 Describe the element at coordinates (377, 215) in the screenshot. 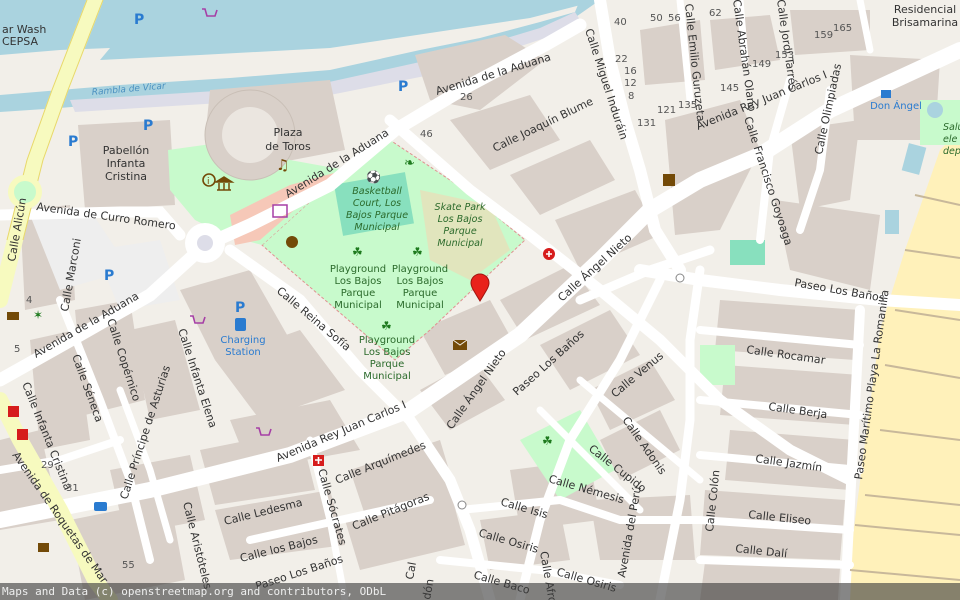

I see `place-label: Bajos Parque` at that location.